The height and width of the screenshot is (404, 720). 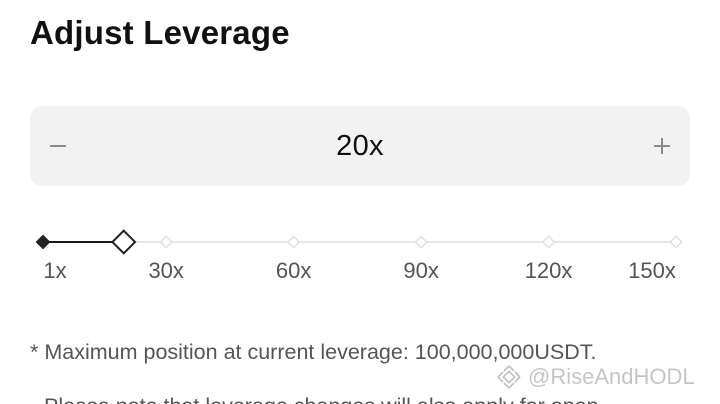 What do you see at coordinates (165, 271) in the screenshot?
I see `slider-tick-label: 30x` at bounding box center [165, 271].